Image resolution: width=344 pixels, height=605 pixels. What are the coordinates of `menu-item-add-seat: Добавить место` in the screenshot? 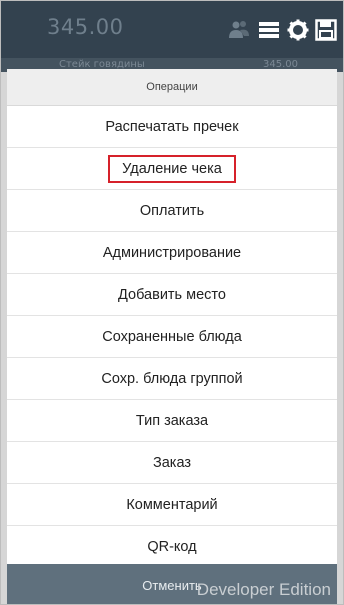 It's located at (172, 295).